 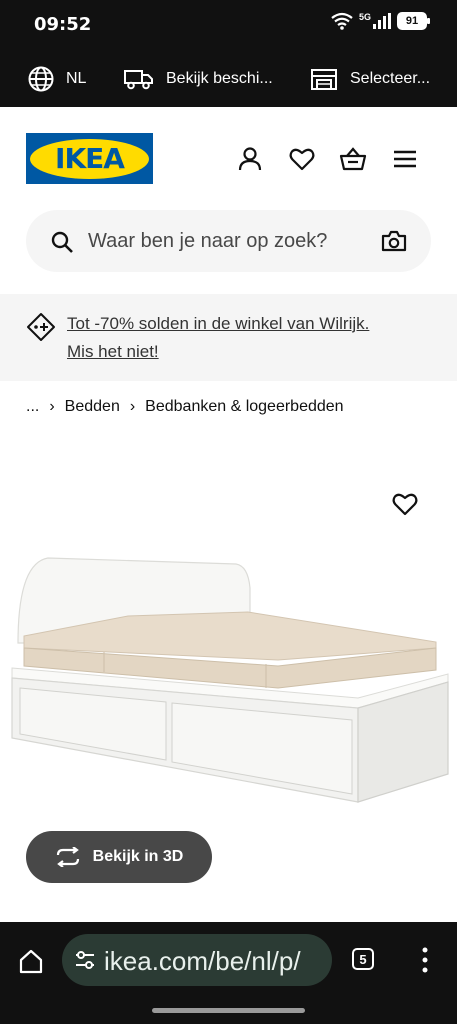 I want to click on promo-line-2: Mis het niet!, so click(x=113, y=351).